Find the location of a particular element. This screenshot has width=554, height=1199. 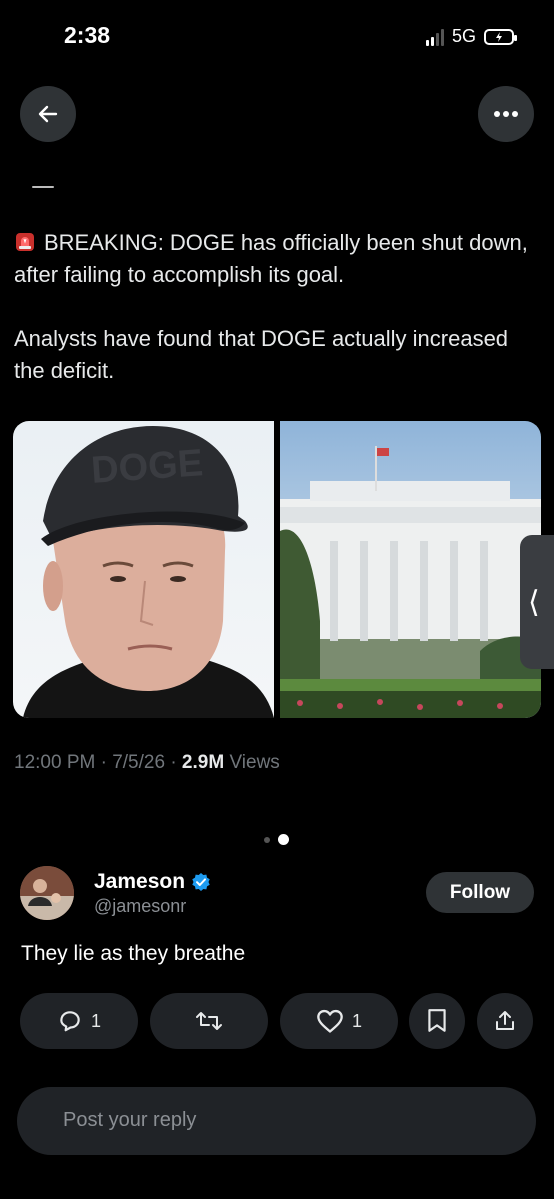

battery-icon is located at coordinates (500, 36).